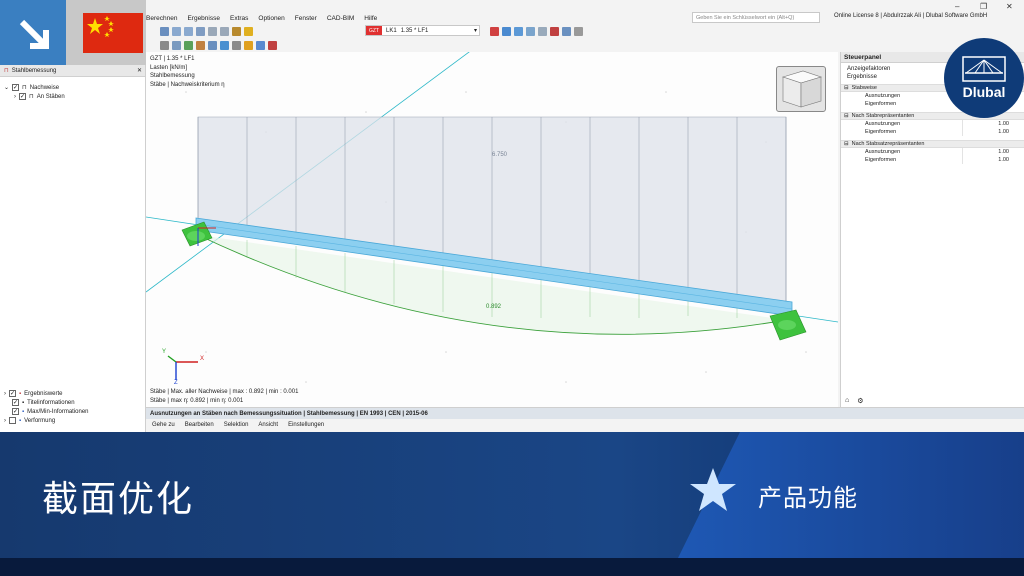 The width and height of the screenshot is (1024, 576). Describe the element at coordinates (268, 425) in the screenshot. I see `table-menu-view: Ansicht` at that location.